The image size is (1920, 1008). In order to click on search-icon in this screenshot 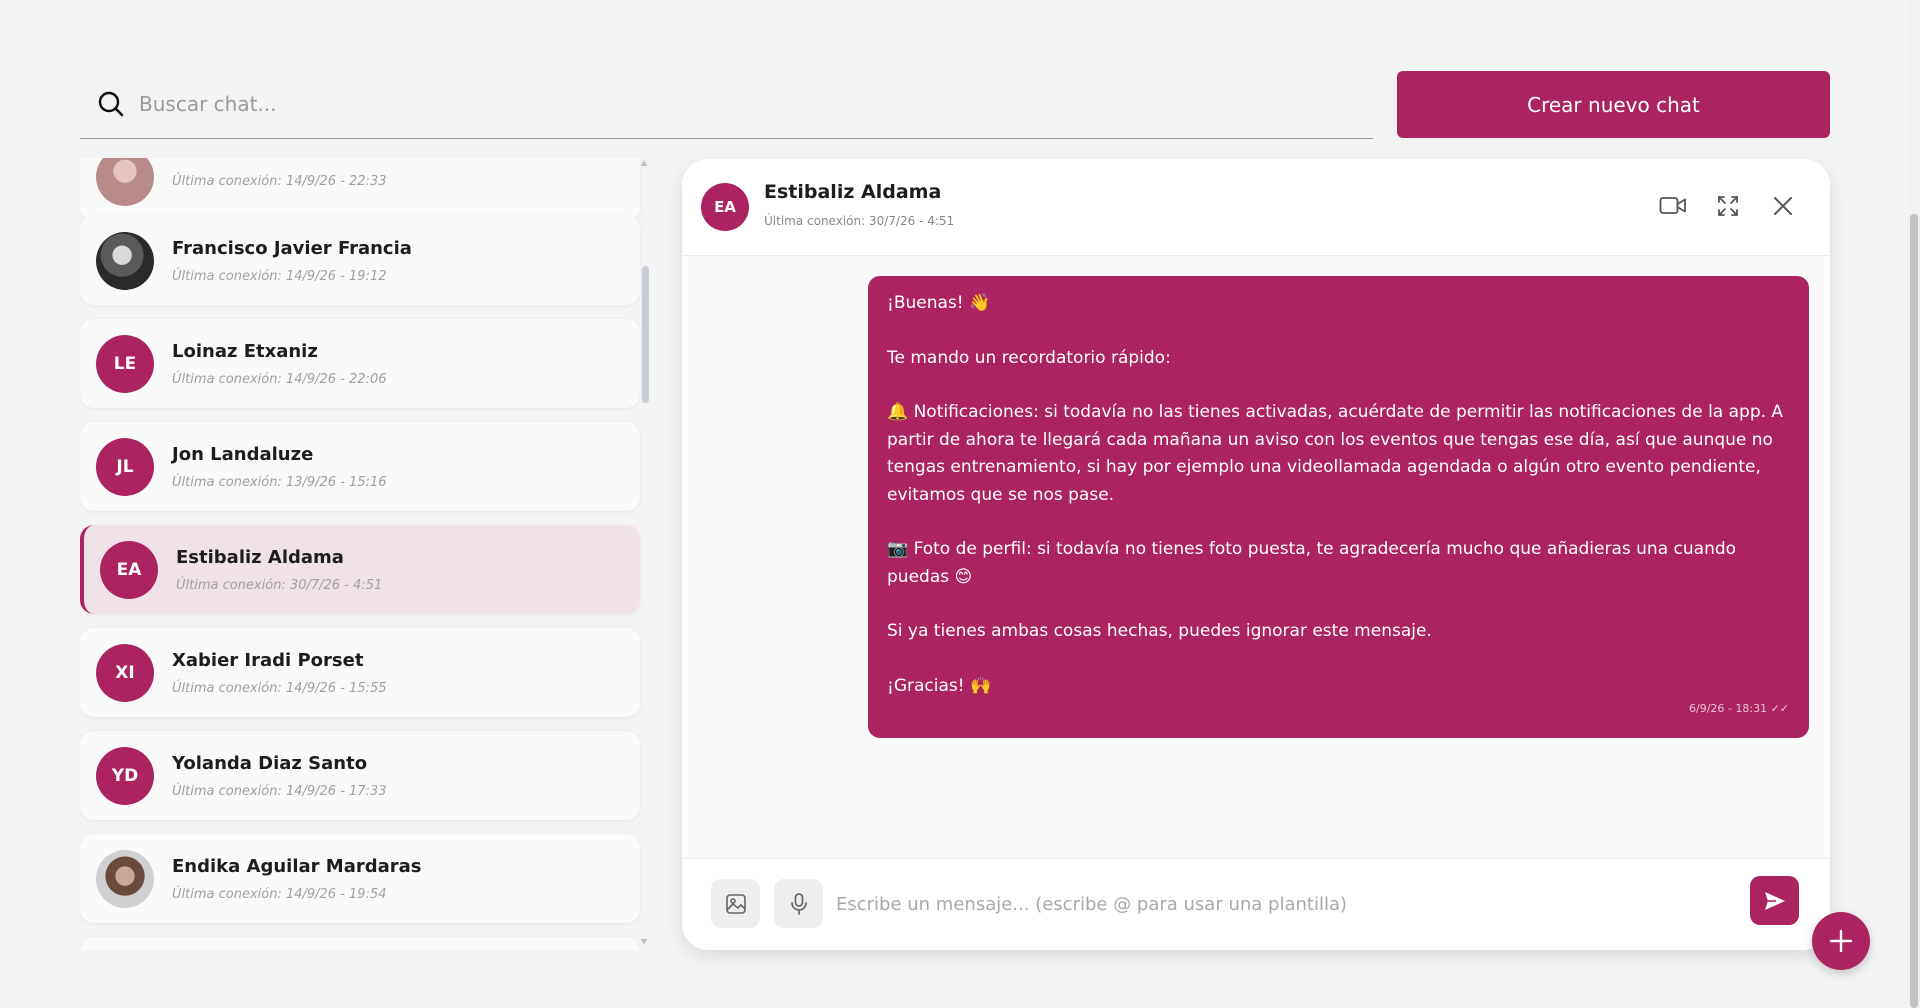, I will do `click(111, 104)`.